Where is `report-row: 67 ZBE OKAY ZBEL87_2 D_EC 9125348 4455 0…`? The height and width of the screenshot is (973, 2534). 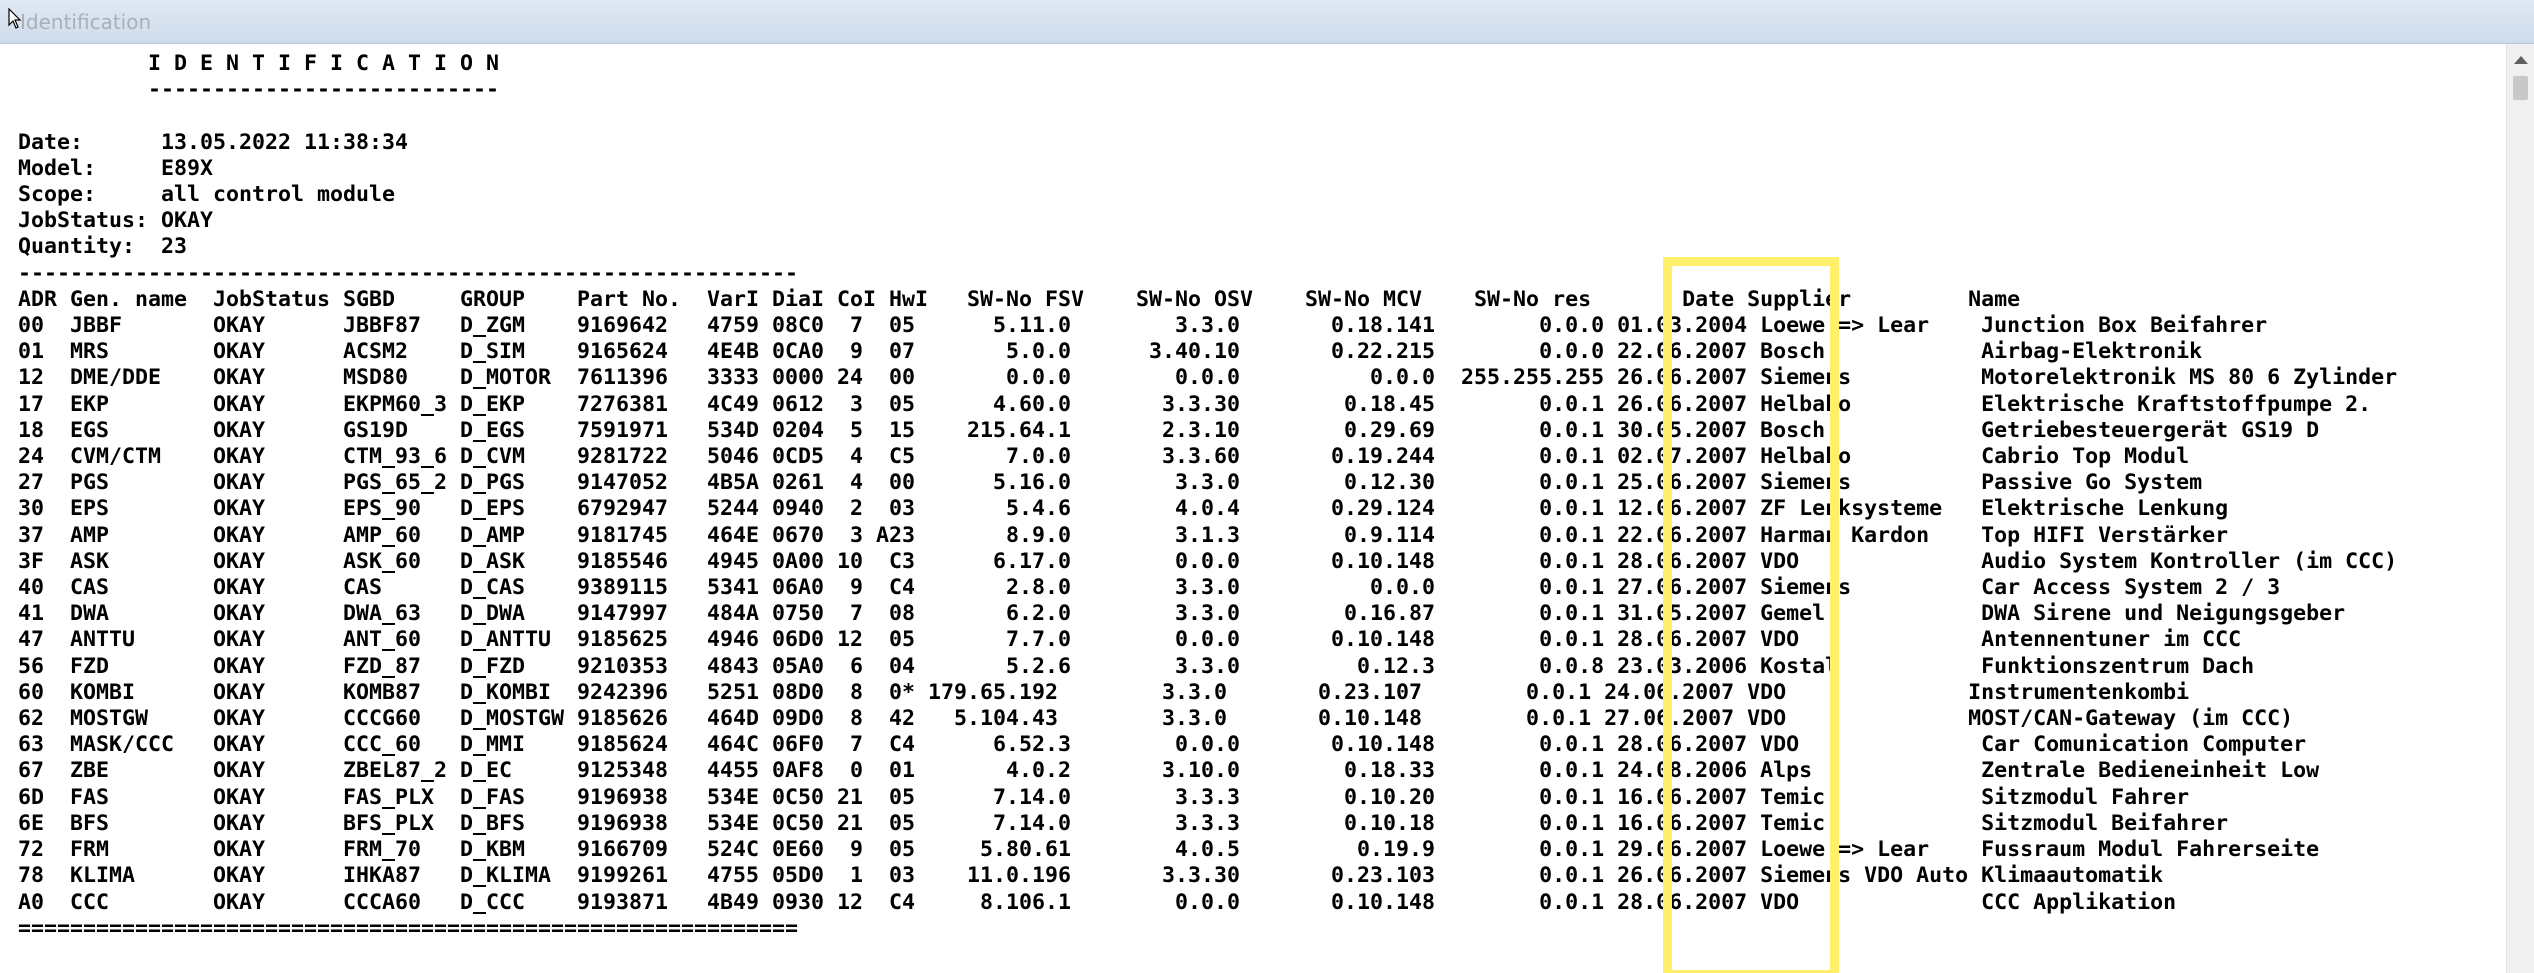
report-row: 67 ZBE OKAY ZBEL87_2 D_EC 9125348 4455 0… is located at coordinates (1169, 771).